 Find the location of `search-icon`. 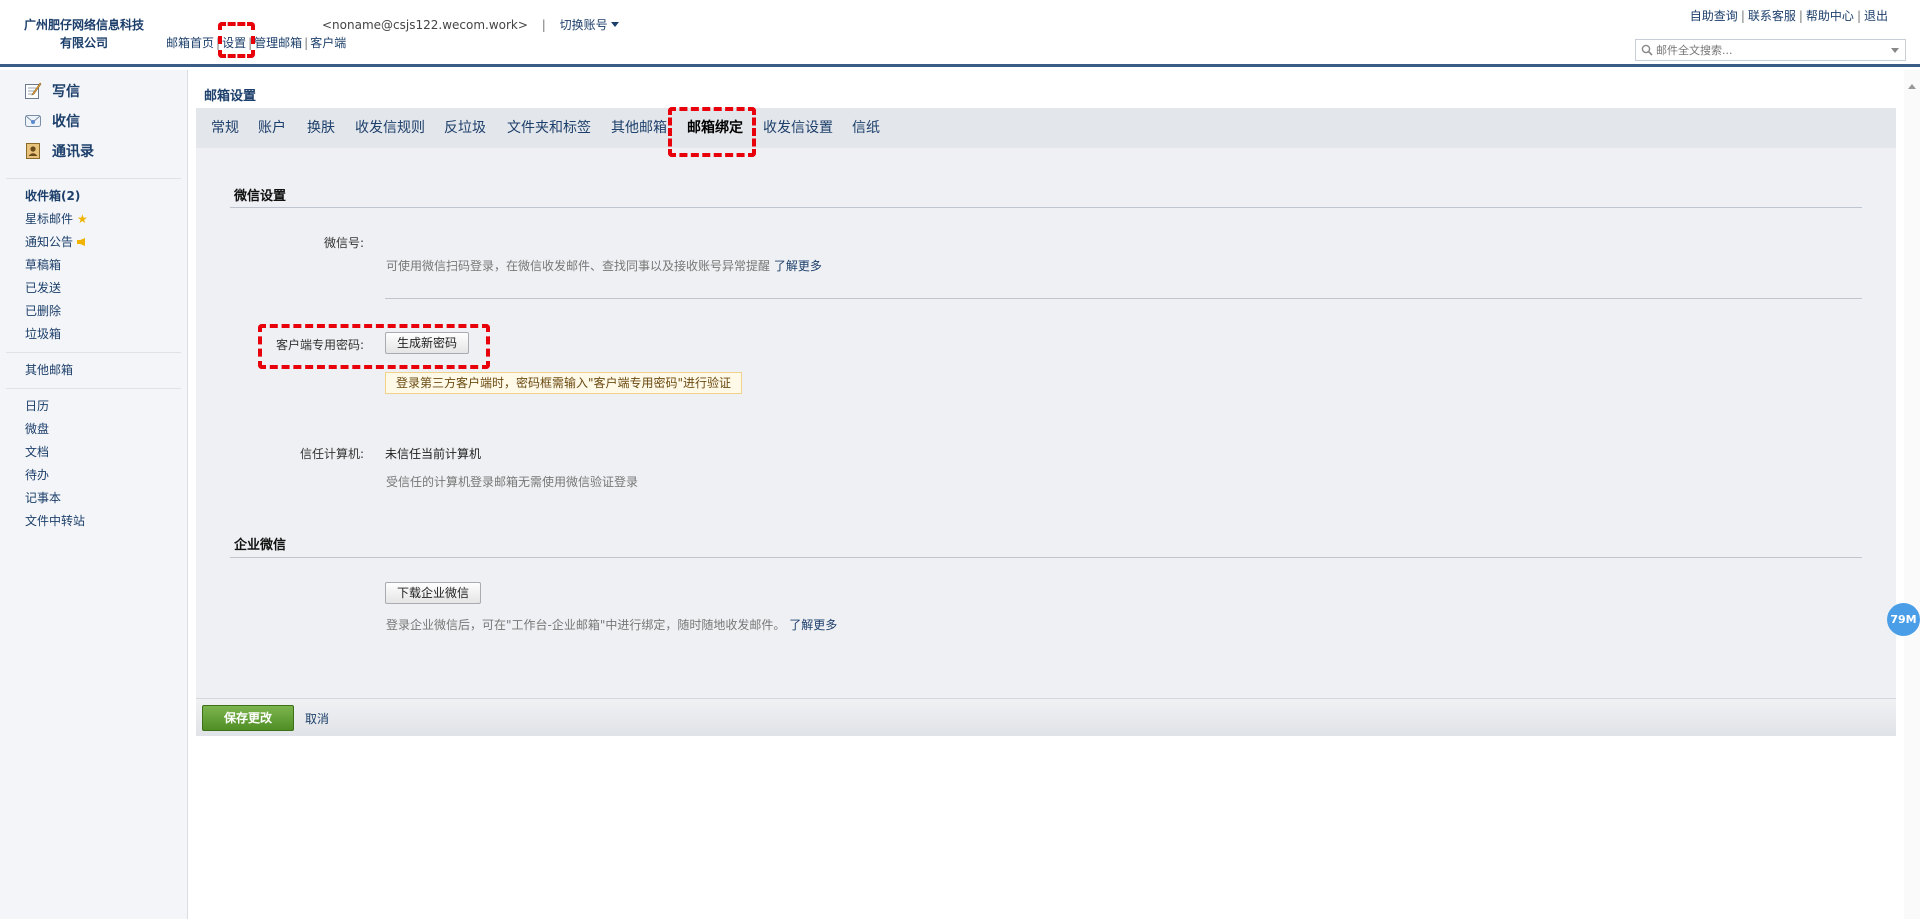

search-icon is located at coordinates (1647, 50).